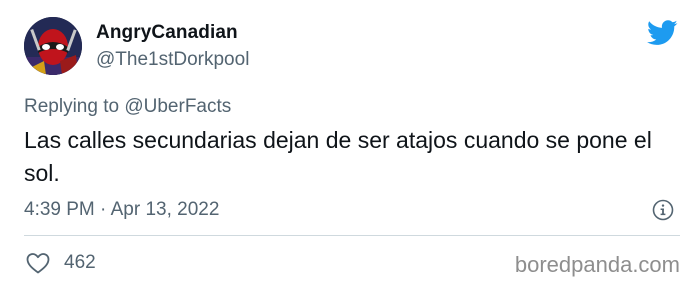 The image size is (700, 288). I want to click on twitter-bird-icon, so click(662, 33).